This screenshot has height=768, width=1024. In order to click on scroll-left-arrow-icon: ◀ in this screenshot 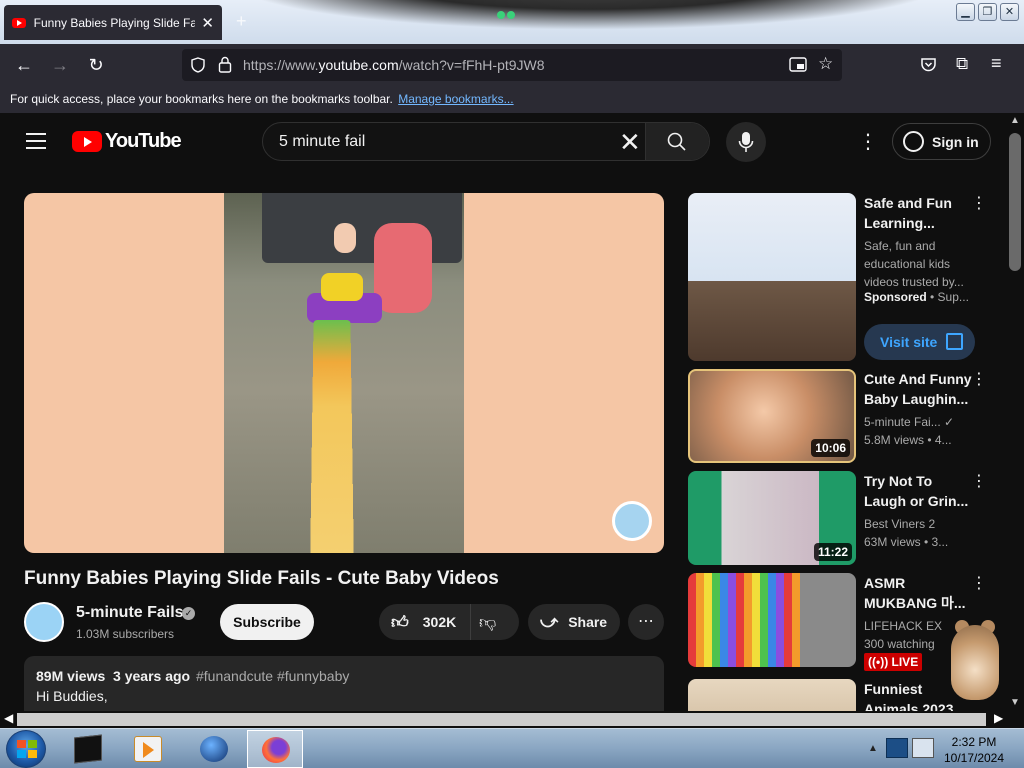, I will do `click(8, 718)`.